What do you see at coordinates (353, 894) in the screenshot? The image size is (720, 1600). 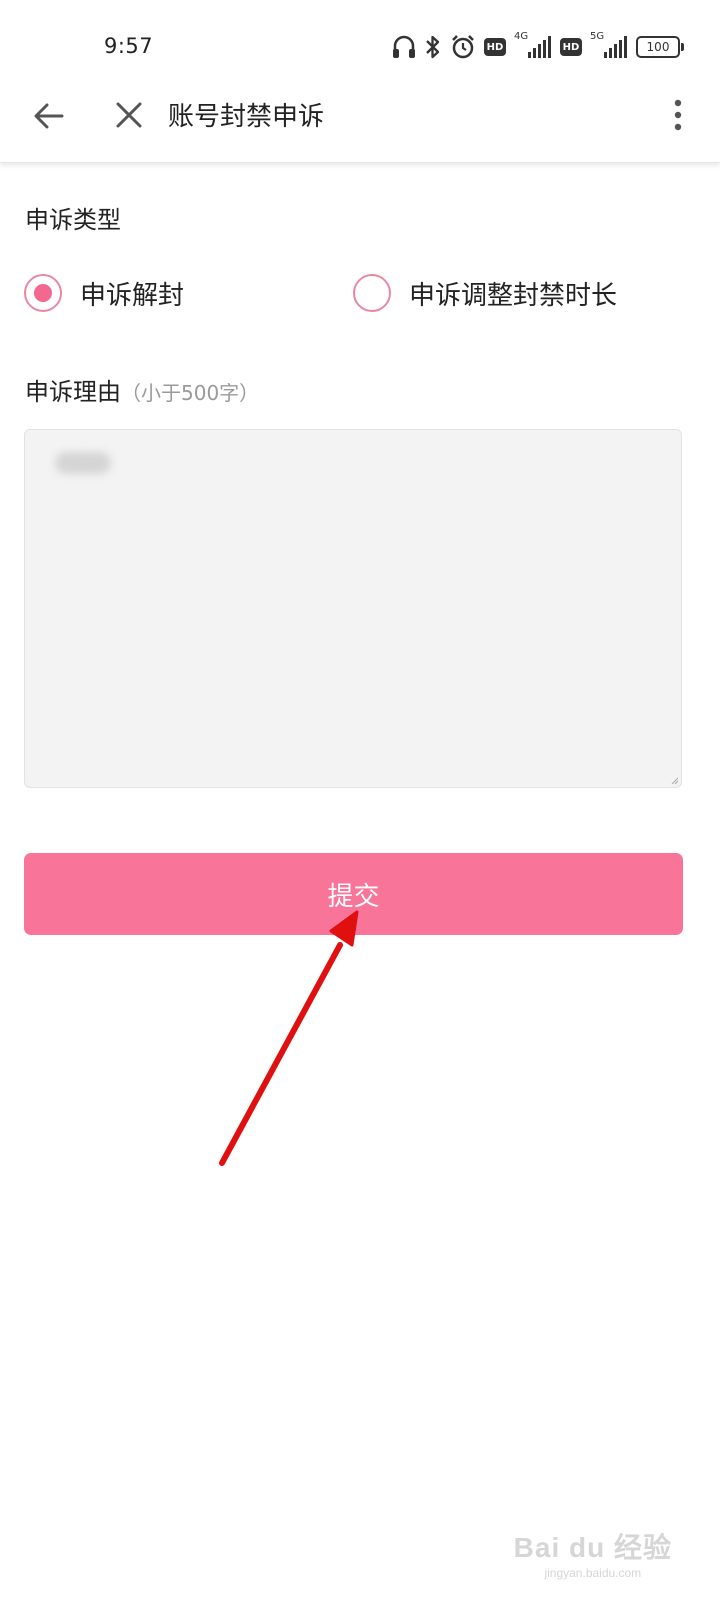 I see `submit-button: 提交` at bounding box center [353, 894].